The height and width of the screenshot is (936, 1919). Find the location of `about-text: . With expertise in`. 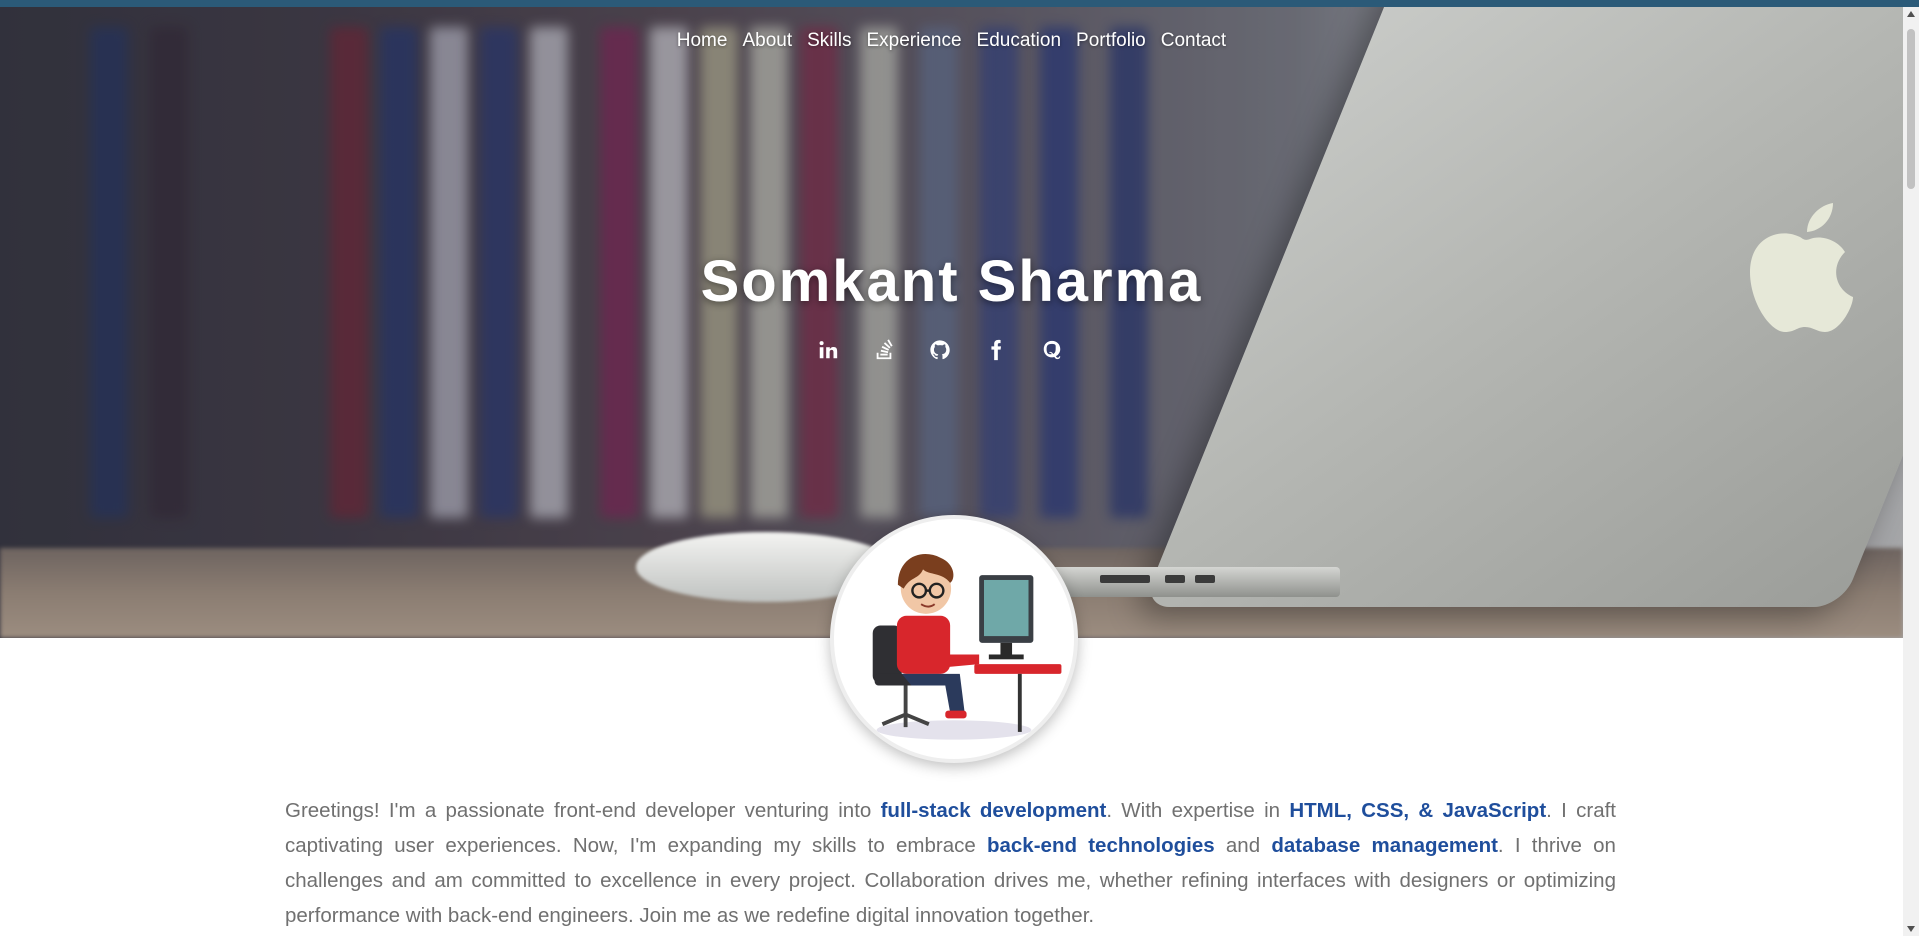

about-text: . With expertise in is located at coordinates (1198, 810).